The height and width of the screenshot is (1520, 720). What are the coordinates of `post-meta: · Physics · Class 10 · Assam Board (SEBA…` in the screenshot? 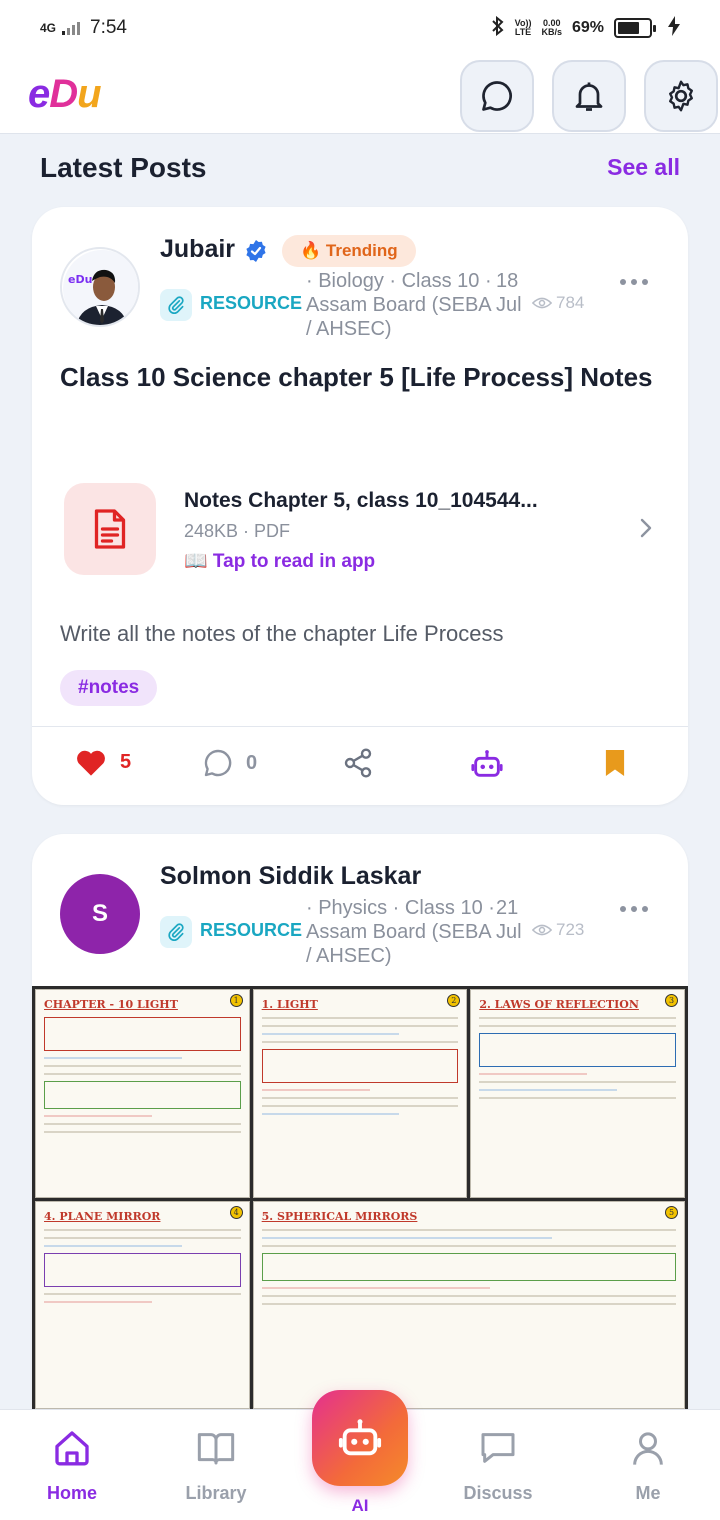 It's located at (400, 932).